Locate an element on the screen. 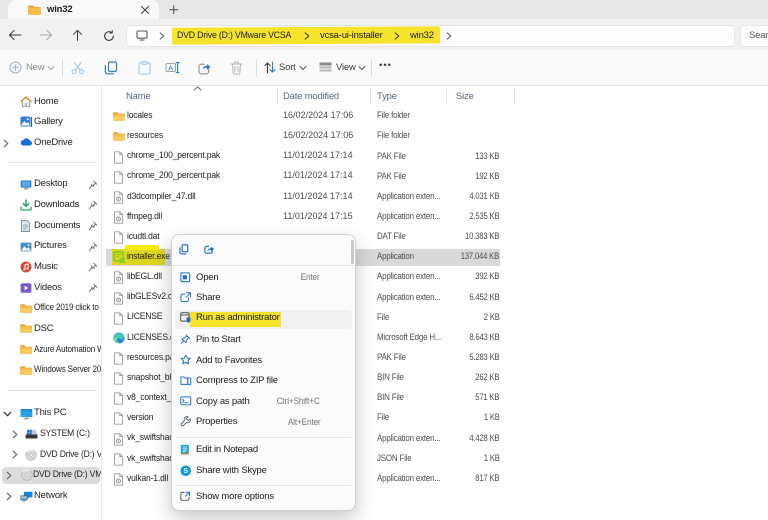  svg-text: A is located at coordinates (170, 67).